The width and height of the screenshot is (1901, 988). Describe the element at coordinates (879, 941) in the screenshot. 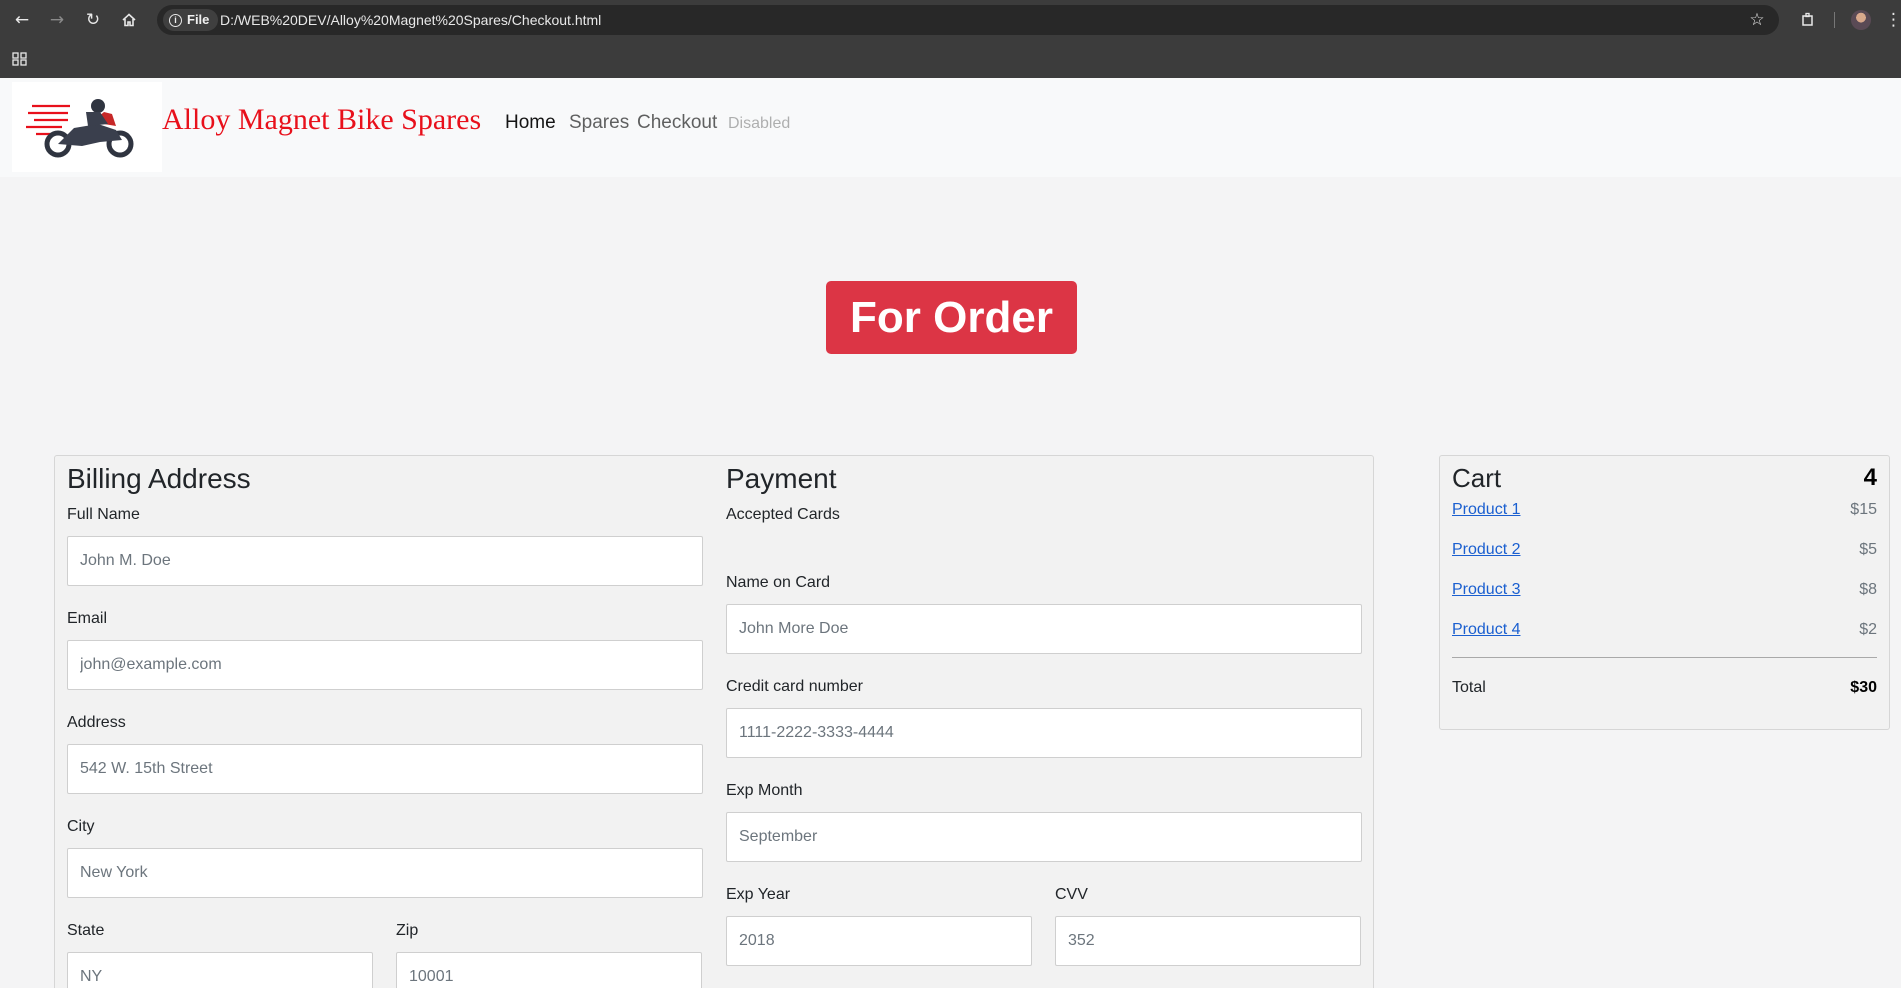

I see `exp-year-input` at that location.